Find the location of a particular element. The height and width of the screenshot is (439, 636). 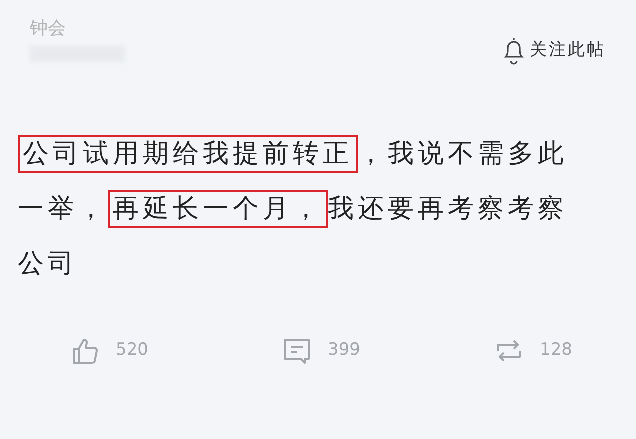

count-text: 128 is located at coordinates (556, 350).